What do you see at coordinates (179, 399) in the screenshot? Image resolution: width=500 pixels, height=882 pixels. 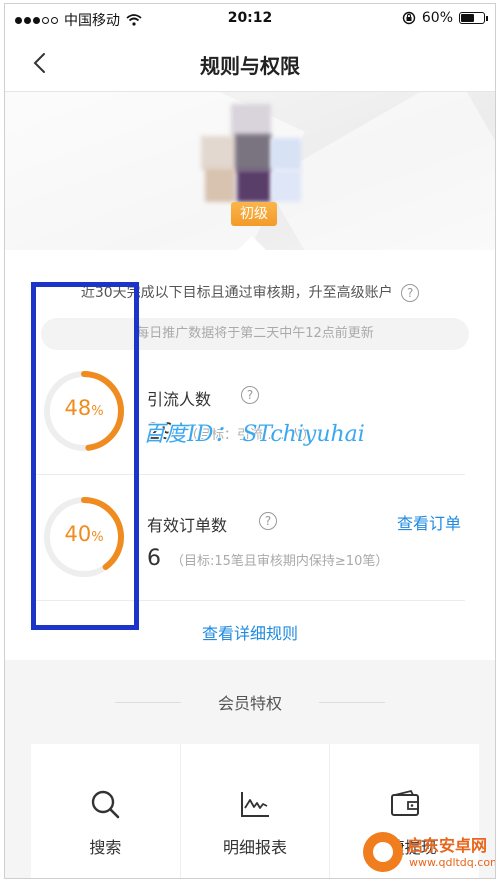 I see `metric-title: 引流人数` at bounding box center [179, 399].